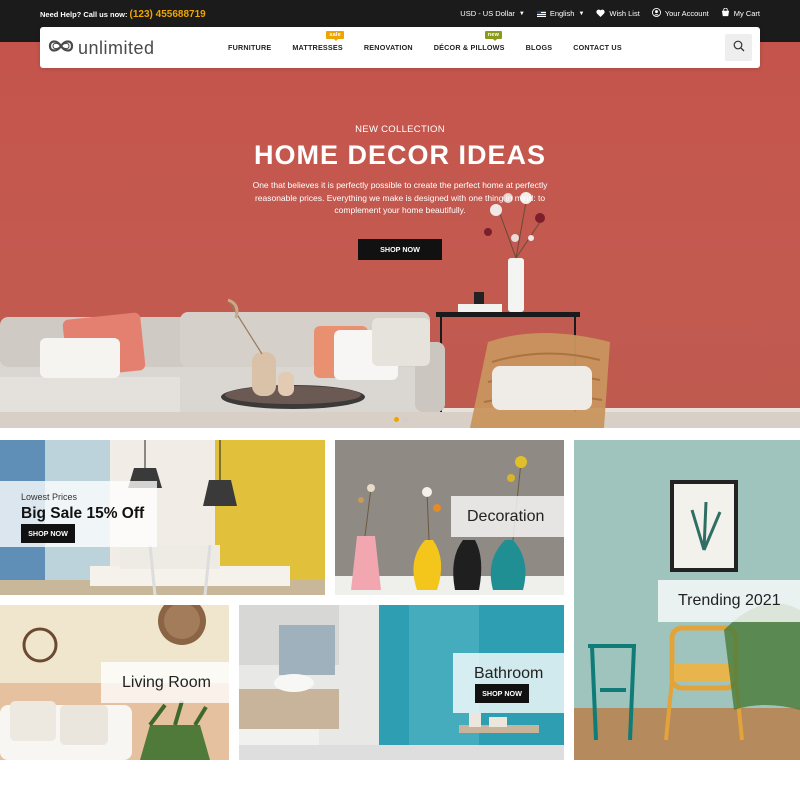  I want to click on account-link: Your Account, so click(680, 13).